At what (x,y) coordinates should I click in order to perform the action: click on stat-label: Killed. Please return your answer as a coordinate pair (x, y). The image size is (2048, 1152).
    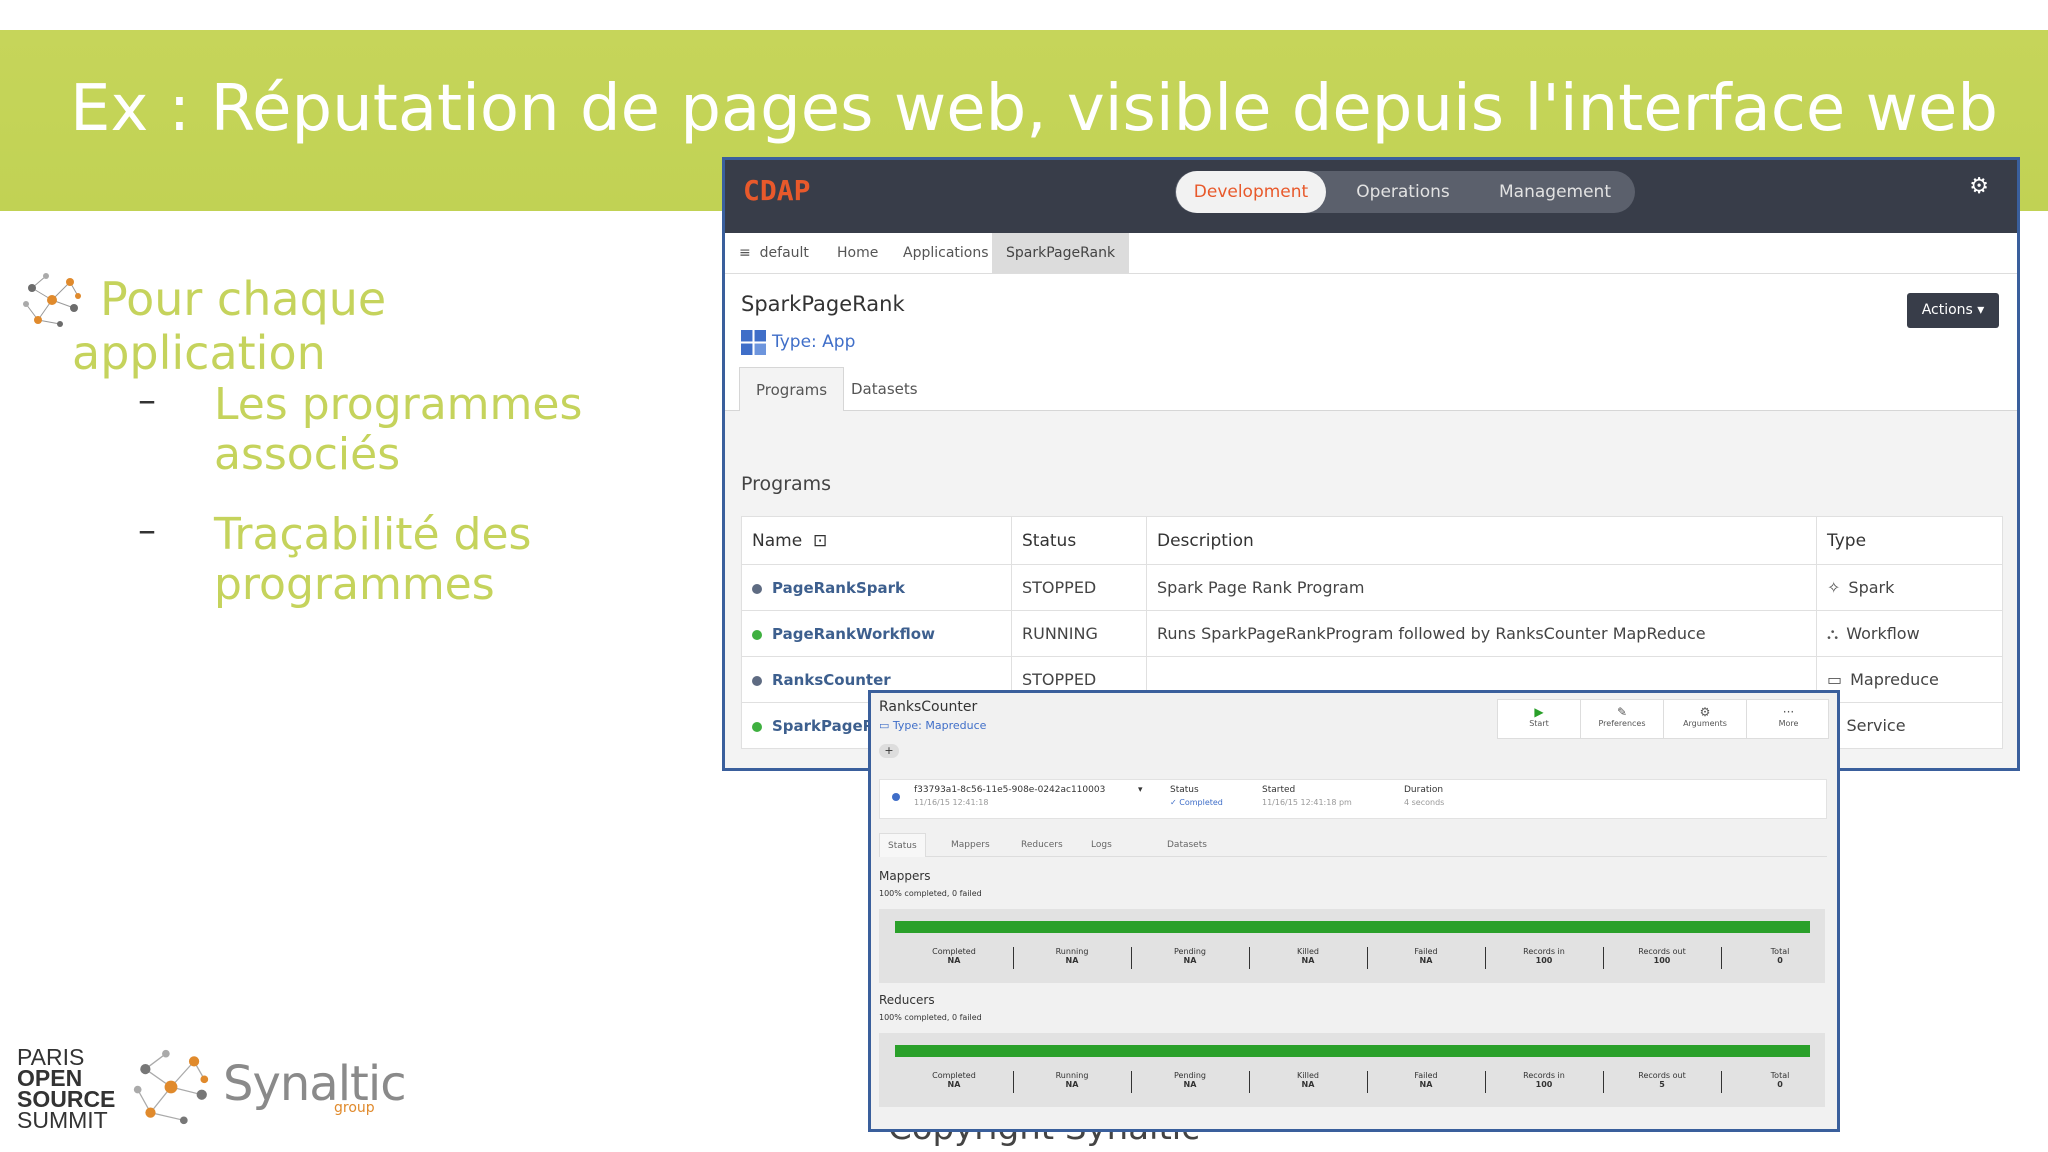
    Looking at the image, I should click on (1308, 1075).